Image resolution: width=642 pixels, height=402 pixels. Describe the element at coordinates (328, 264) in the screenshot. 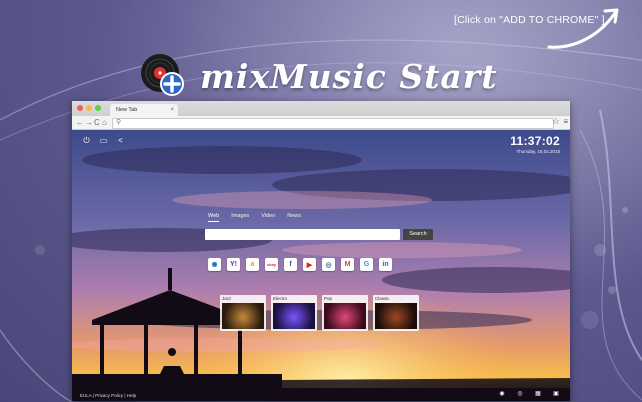

I see `shortcut-instagram-icon: ◎` at that location.